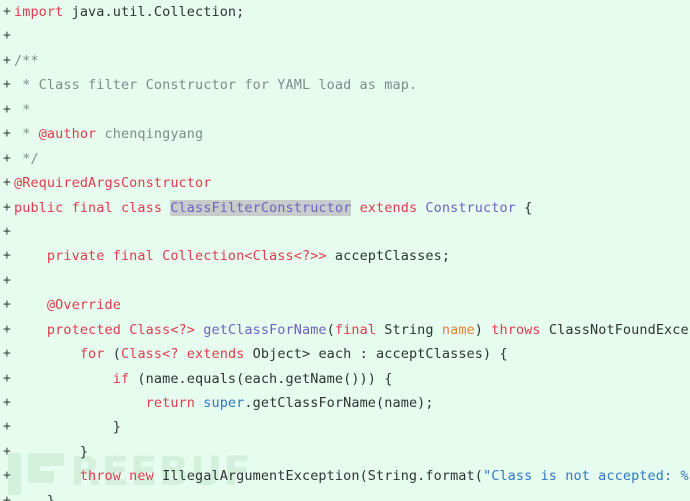 This screenshot has height=501, width=690. What do you see at coordinates (84, 476) in the screenshot?
I see `code-token: throw new` at bounding box center [84, 476].